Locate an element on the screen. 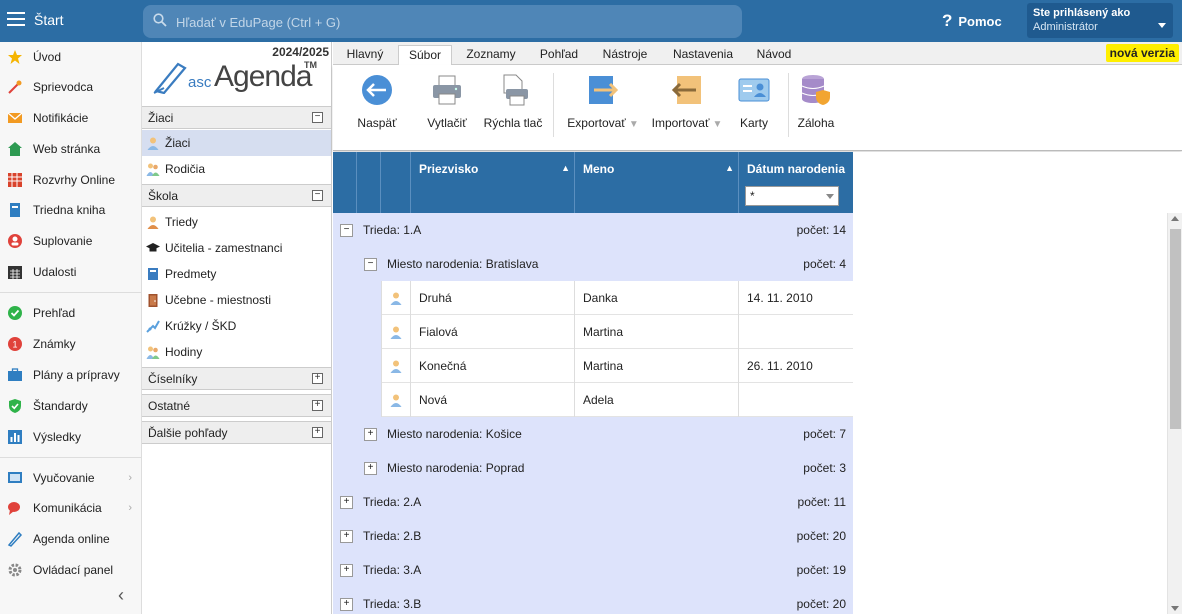 This screenshot has height=614, width=1182. table-row: Nová Adela is located at coordinates (617, 400).